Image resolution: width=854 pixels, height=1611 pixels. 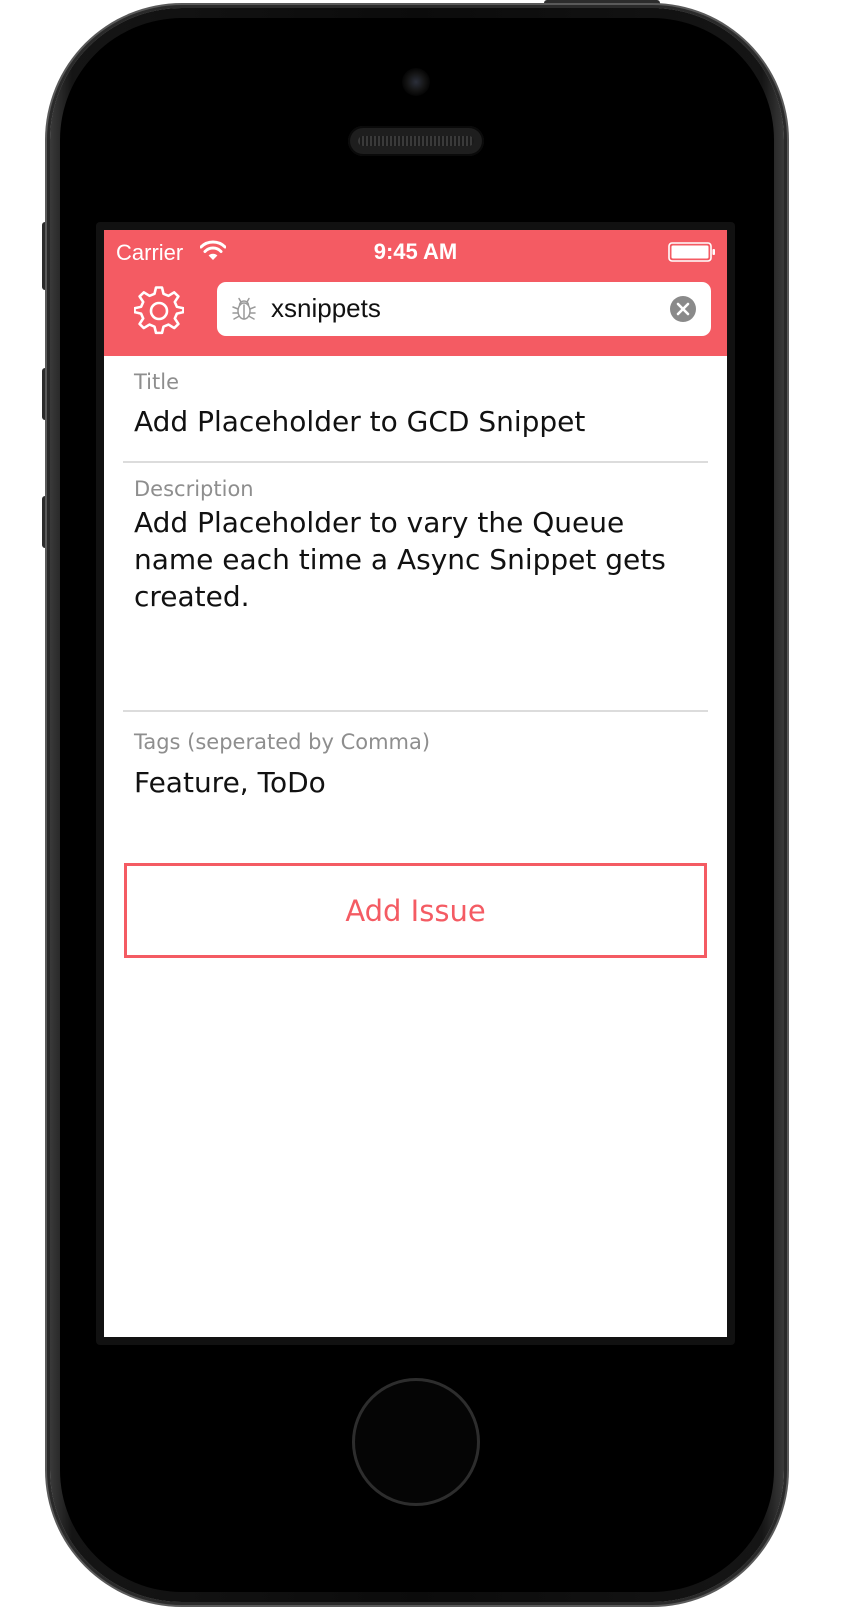 I want to click on title-label: Title, so click(x=157, y=382).